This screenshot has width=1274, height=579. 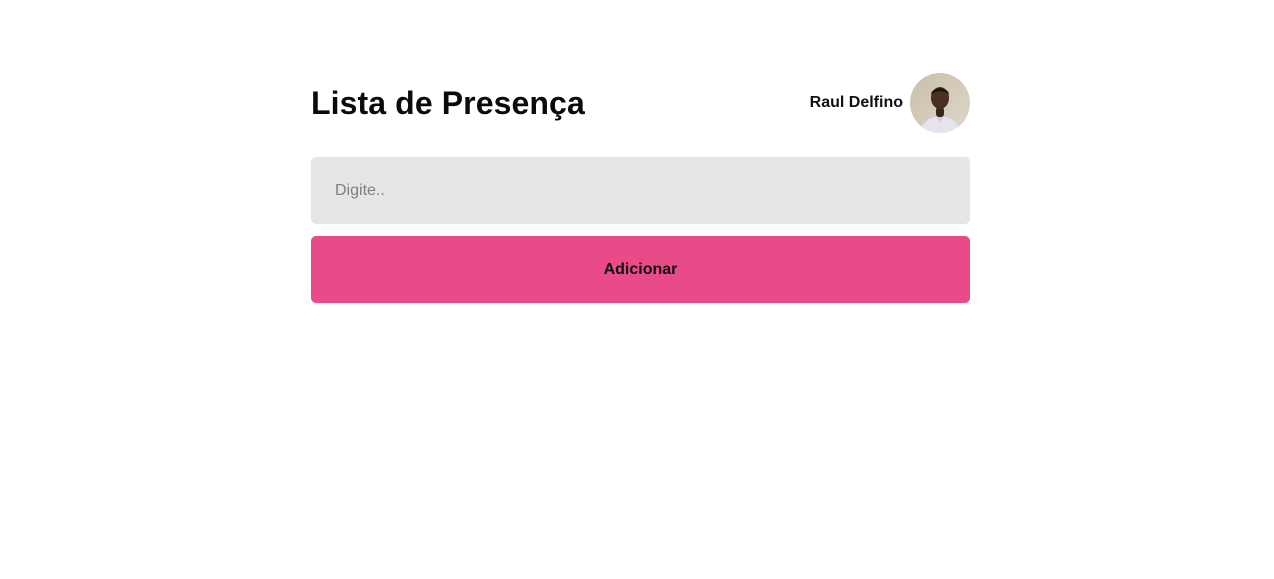 I want to click on user-profile: Raul Delfino, so click(x=890, y=103).